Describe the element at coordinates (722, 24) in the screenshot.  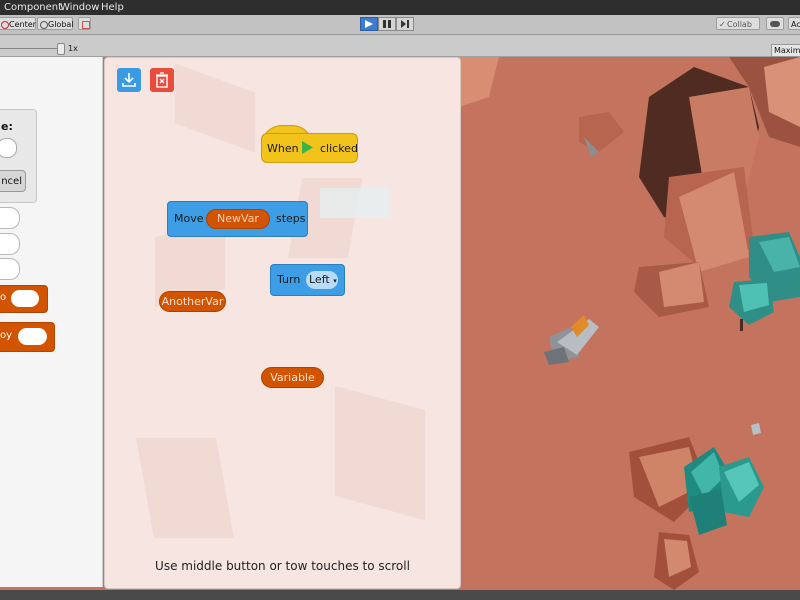
I see `check-icon: ✓` at that location.